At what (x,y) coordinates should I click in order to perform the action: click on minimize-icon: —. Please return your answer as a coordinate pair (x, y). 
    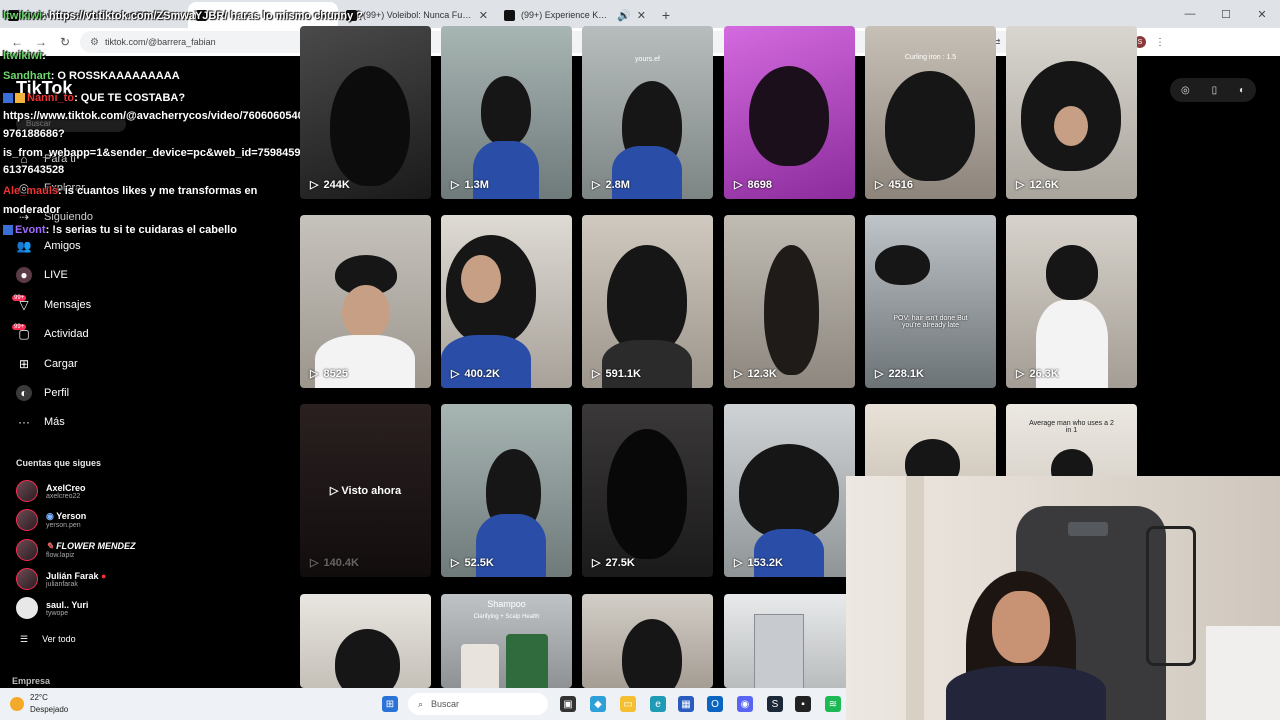
    Looking at the image, I should click on (1190, 14).